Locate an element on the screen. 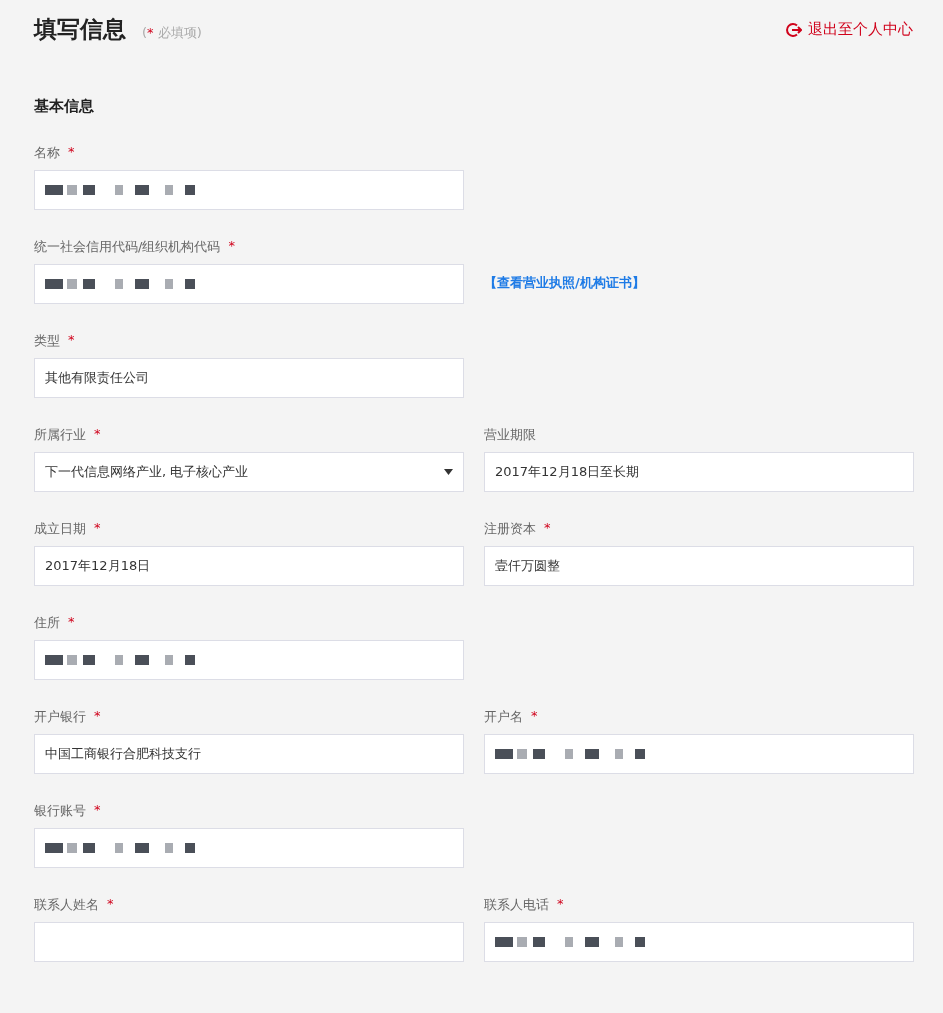 The height and width of the screenshot is (1013, 943). section-title: 基本信息 is located at coordinates (64, 106).